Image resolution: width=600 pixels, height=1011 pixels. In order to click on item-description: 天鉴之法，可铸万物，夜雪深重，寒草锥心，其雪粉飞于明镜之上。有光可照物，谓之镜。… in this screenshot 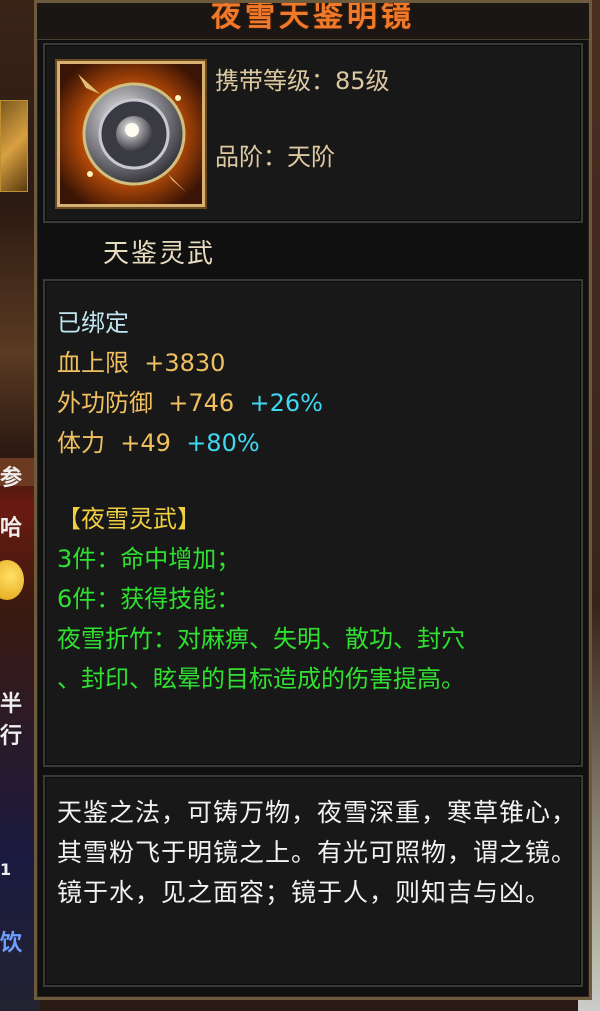, I will do `click(317, 852)`.